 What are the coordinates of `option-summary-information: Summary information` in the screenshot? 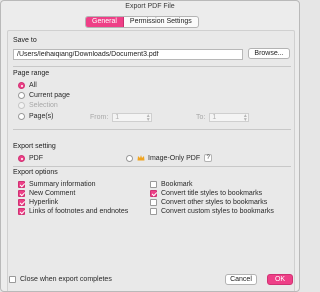 It's located at (57, 184).